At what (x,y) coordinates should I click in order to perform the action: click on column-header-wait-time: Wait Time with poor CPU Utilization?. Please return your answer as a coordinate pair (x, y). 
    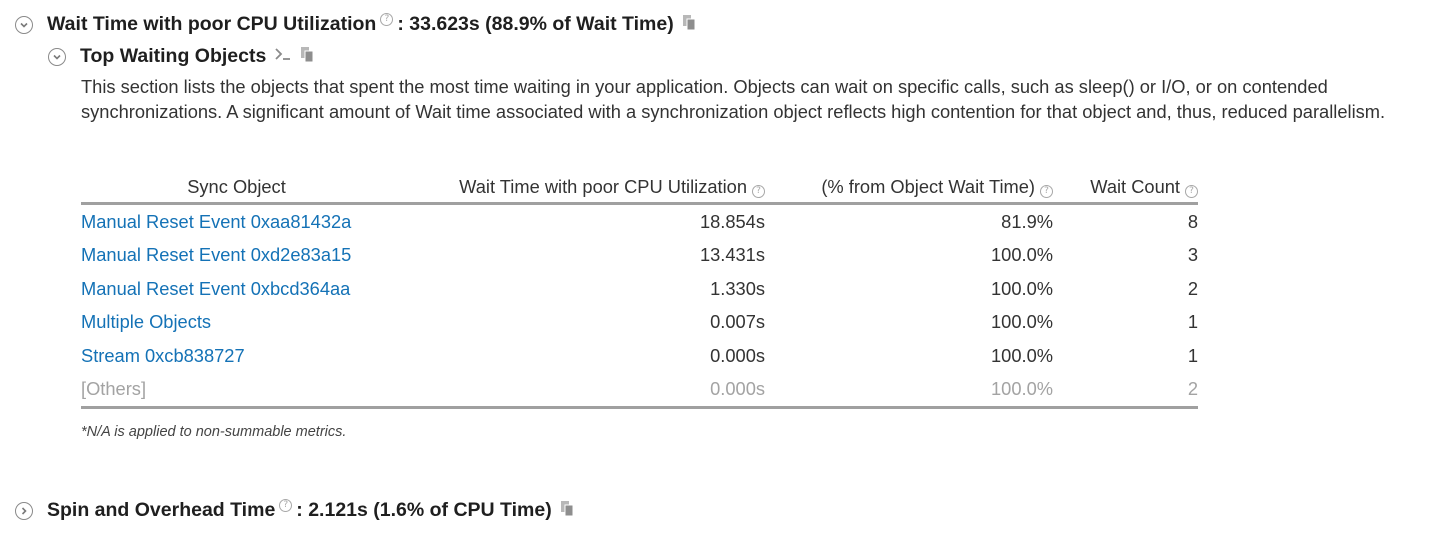
    Looking at the image, I should click on (578, 188).